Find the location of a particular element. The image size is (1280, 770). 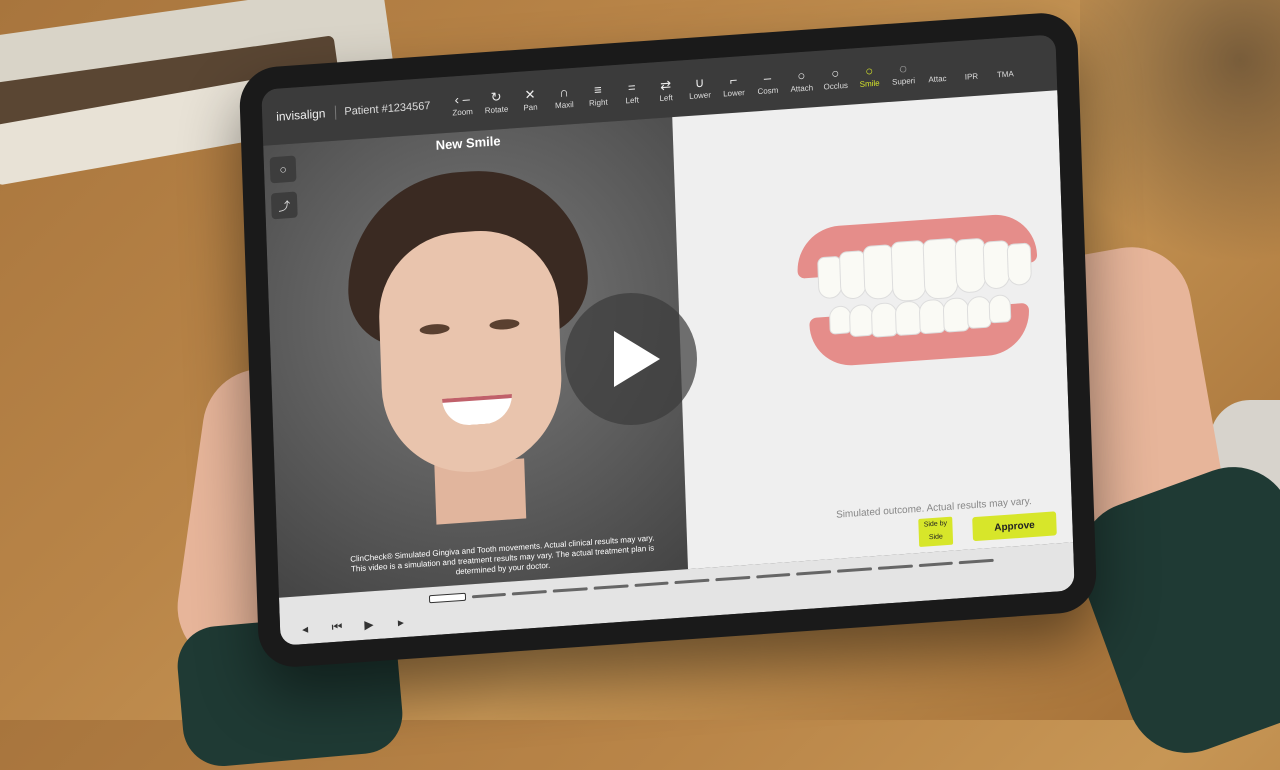

tool-label: Right is located at coordinates (598, 102).